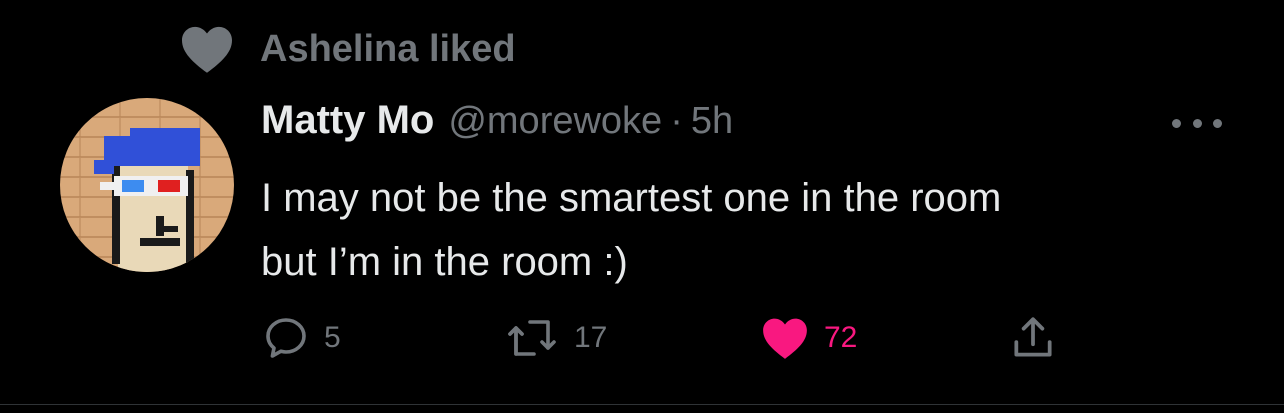 The width and height of the screenshot is (1284, 413). I want to click on user-handle: @morewoke, so click(555, 121).